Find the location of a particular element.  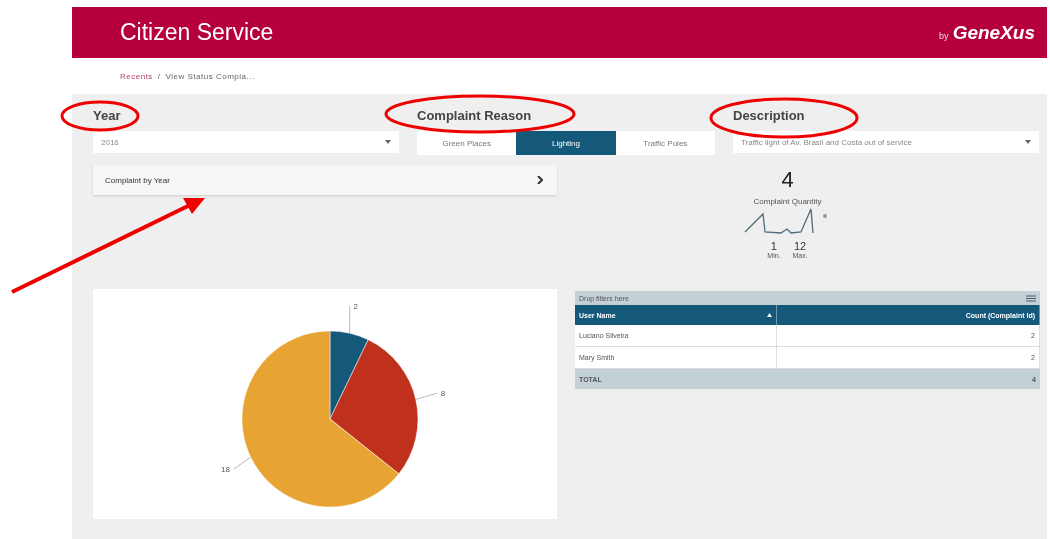

description-dropdown: Traffic light of Av. Brasil and Costa out of service is located at coordinates (886, 142).